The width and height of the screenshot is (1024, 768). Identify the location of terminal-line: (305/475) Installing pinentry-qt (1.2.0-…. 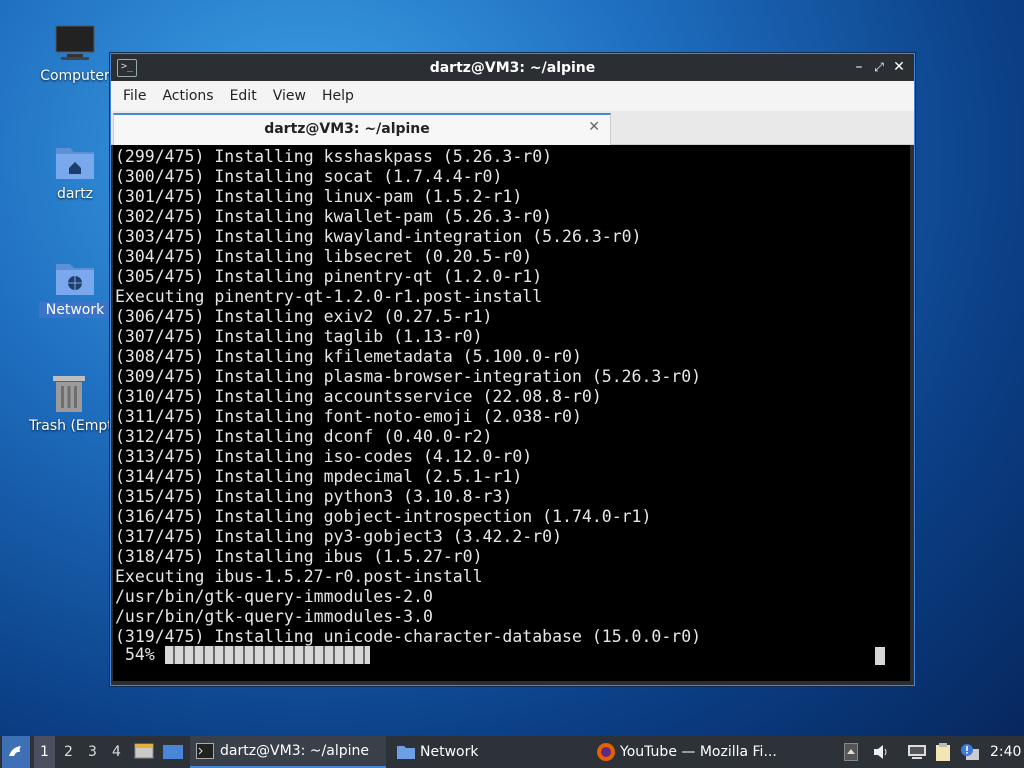
(329, 276).